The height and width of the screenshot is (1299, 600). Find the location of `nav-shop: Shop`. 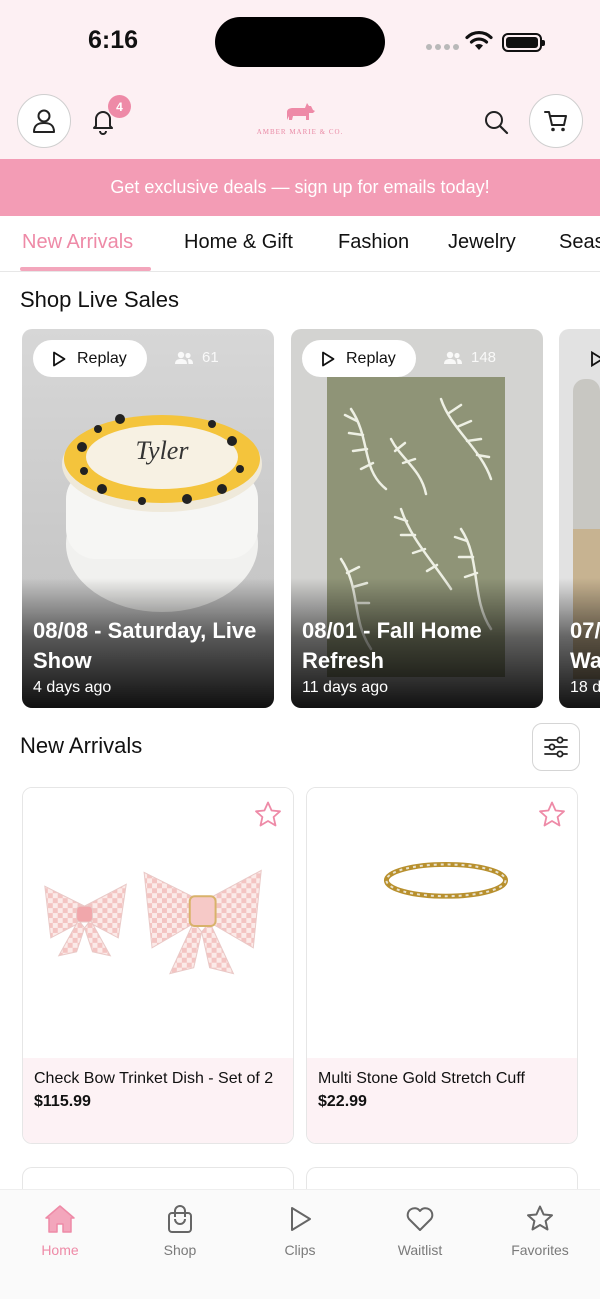

nav-shop: Shop is located at coordinates (180, 1231).